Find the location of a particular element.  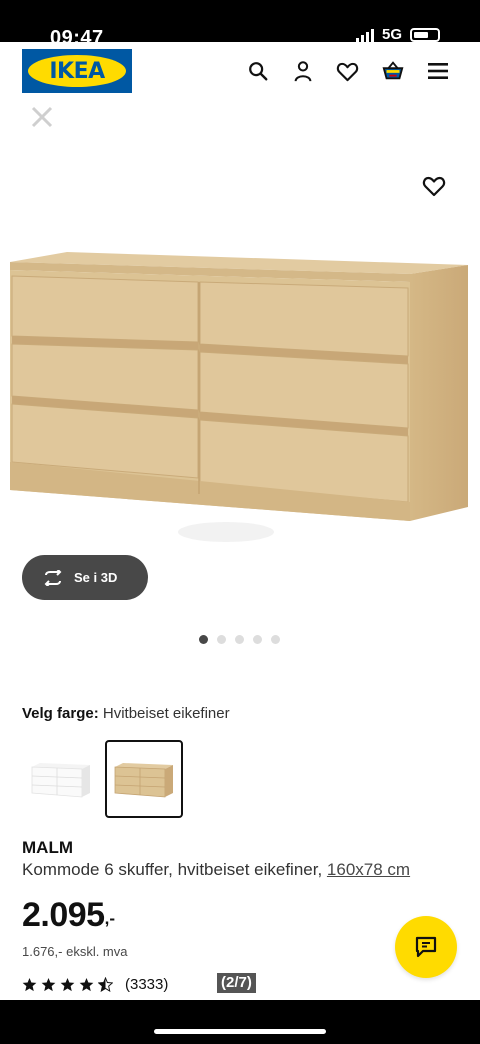

product-price: 2.095 ,- is located at coordinates (68, 915).